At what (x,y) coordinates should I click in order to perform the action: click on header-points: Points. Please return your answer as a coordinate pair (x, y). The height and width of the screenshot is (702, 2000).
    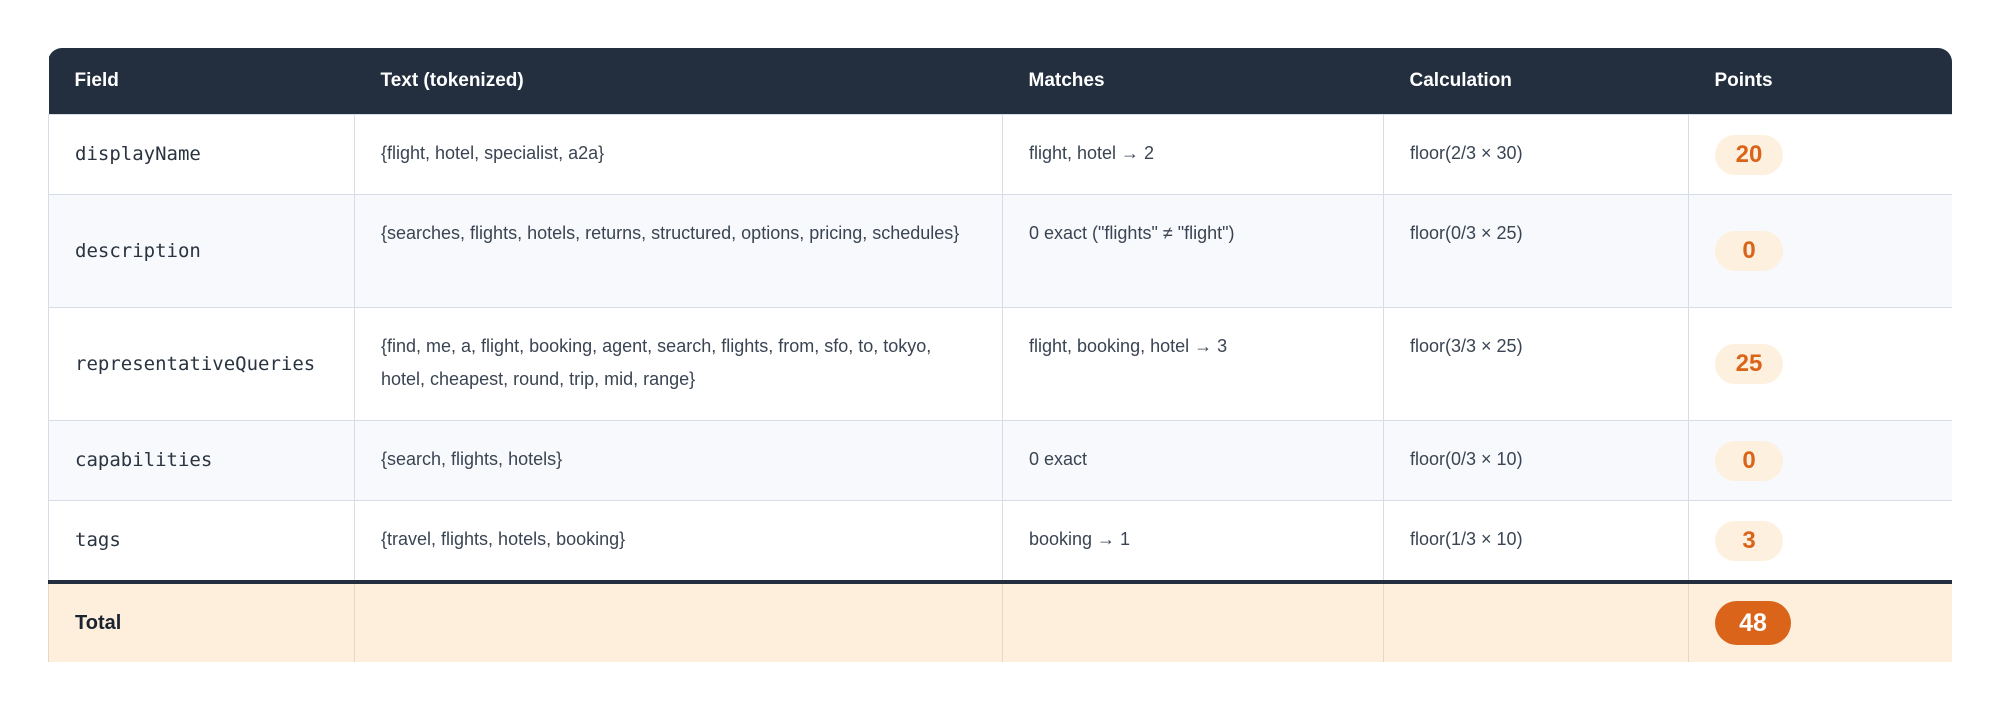
    Looking at the image, I should click on (1820, 81).